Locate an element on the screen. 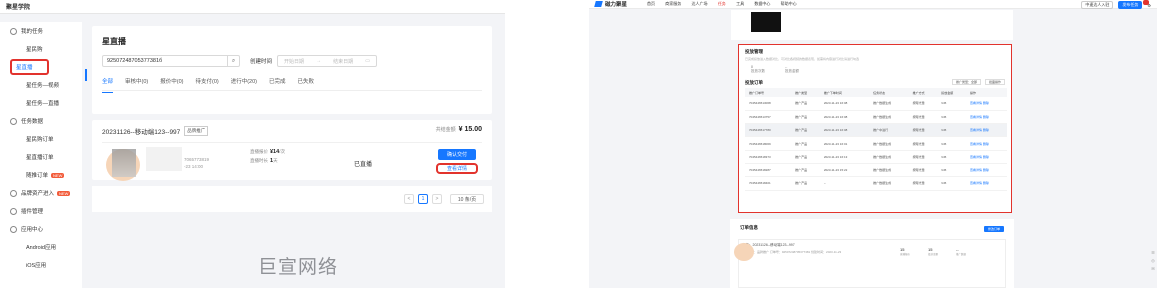 Image resolution: width=1157 pixels, height=288 pixels. card-title: 投放管理 is located at coordinates (754, 51).